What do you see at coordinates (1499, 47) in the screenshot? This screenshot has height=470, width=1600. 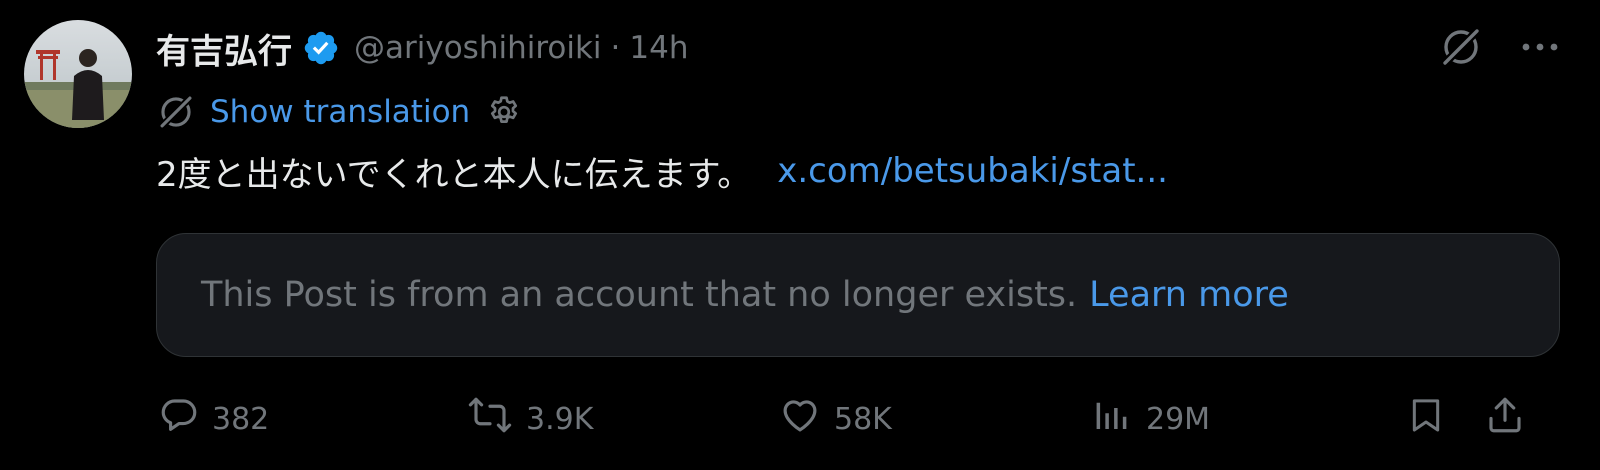 I see `tweet-top-controls` at bounding box center [1499, 47].